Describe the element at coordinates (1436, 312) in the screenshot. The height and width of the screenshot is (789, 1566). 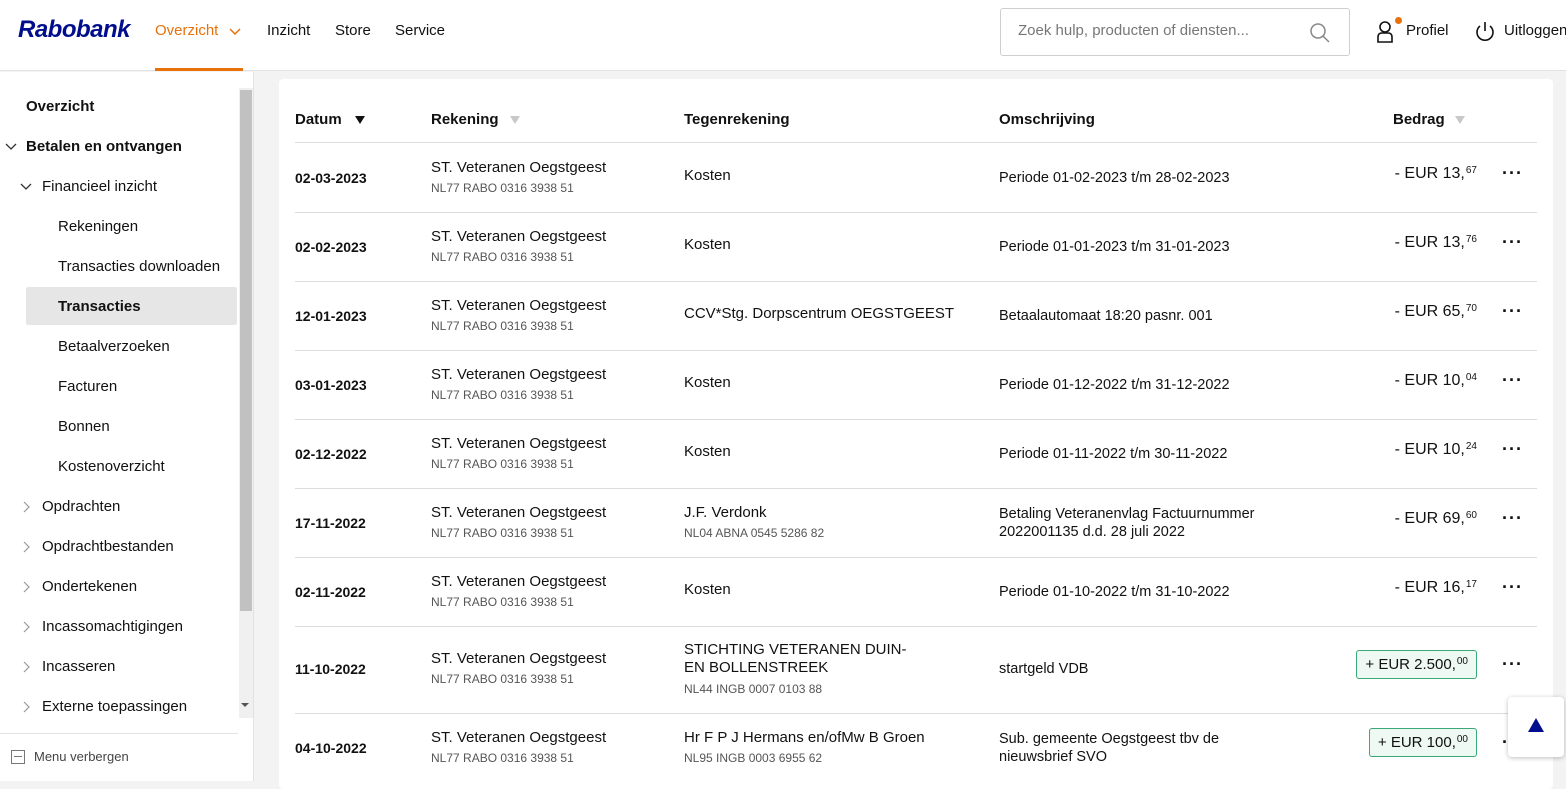
I see `row-amount: - EUR 65,70` at that location.